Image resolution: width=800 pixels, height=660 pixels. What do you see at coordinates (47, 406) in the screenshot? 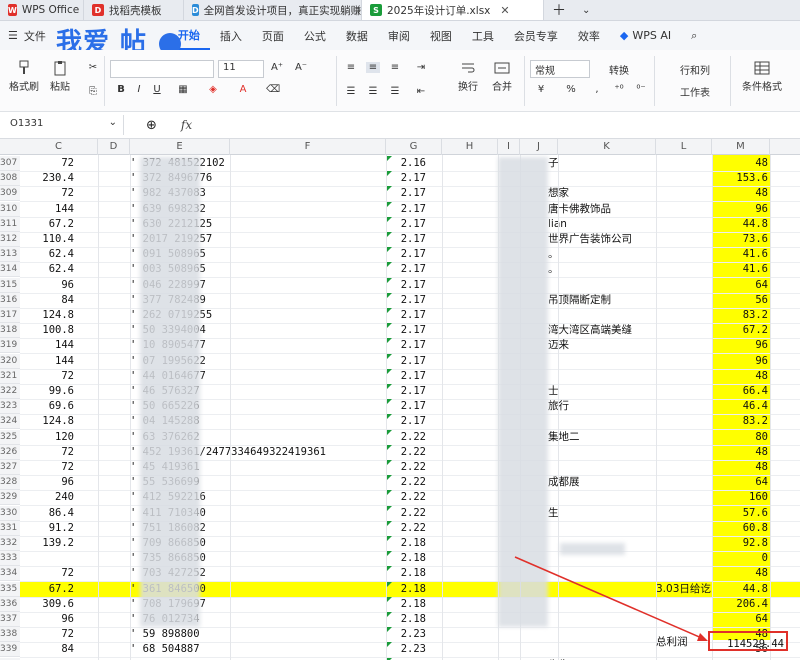
I see `cell-c: 69.6` at bounding box center [47, 406].